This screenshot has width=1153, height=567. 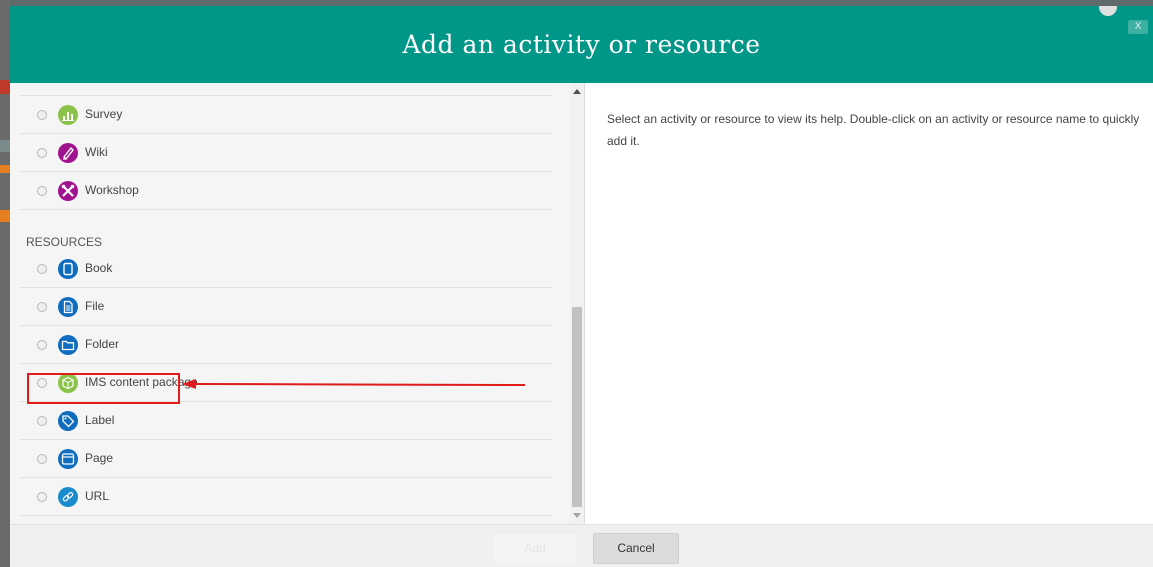 What do you see at coordinates (286, 153) in the screenshot?
I see `option-wiki: Wiki` at bounding box center [286, 153].